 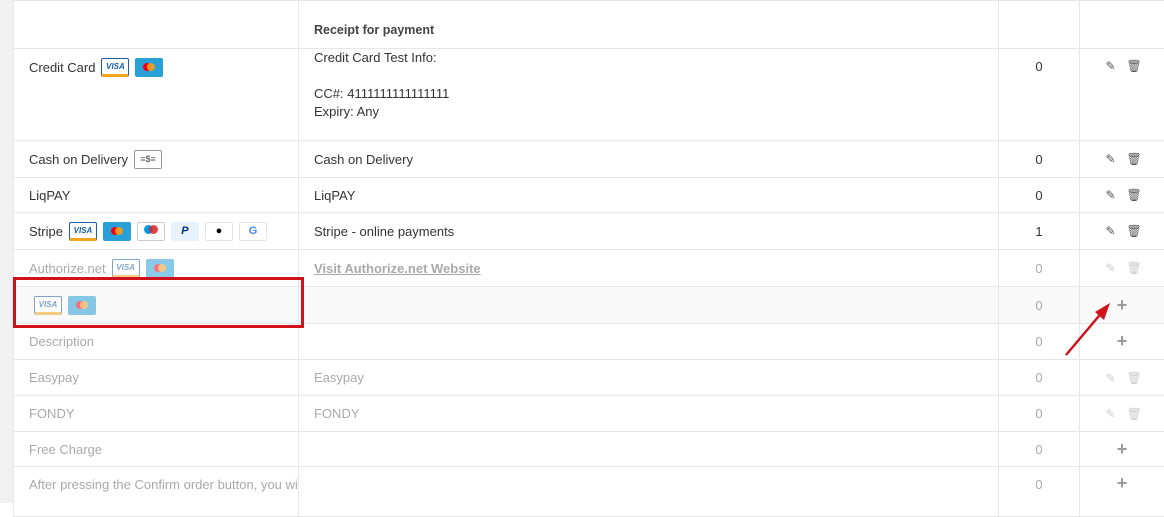 I want to click on method-name: Authorize.net, so click(x=67, y=268).